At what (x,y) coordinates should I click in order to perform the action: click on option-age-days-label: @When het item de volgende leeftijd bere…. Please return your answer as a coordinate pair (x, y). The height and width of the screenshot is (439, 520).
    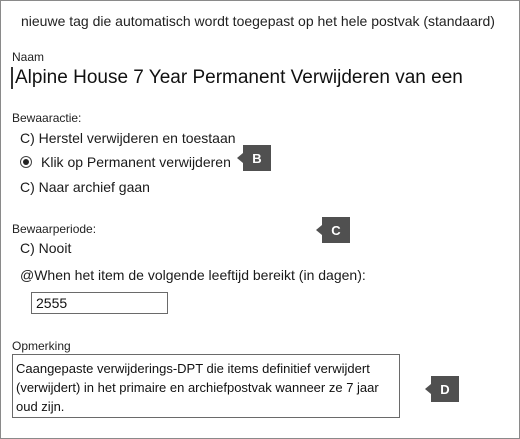
    Looking at the image, I should click on (193, 275).